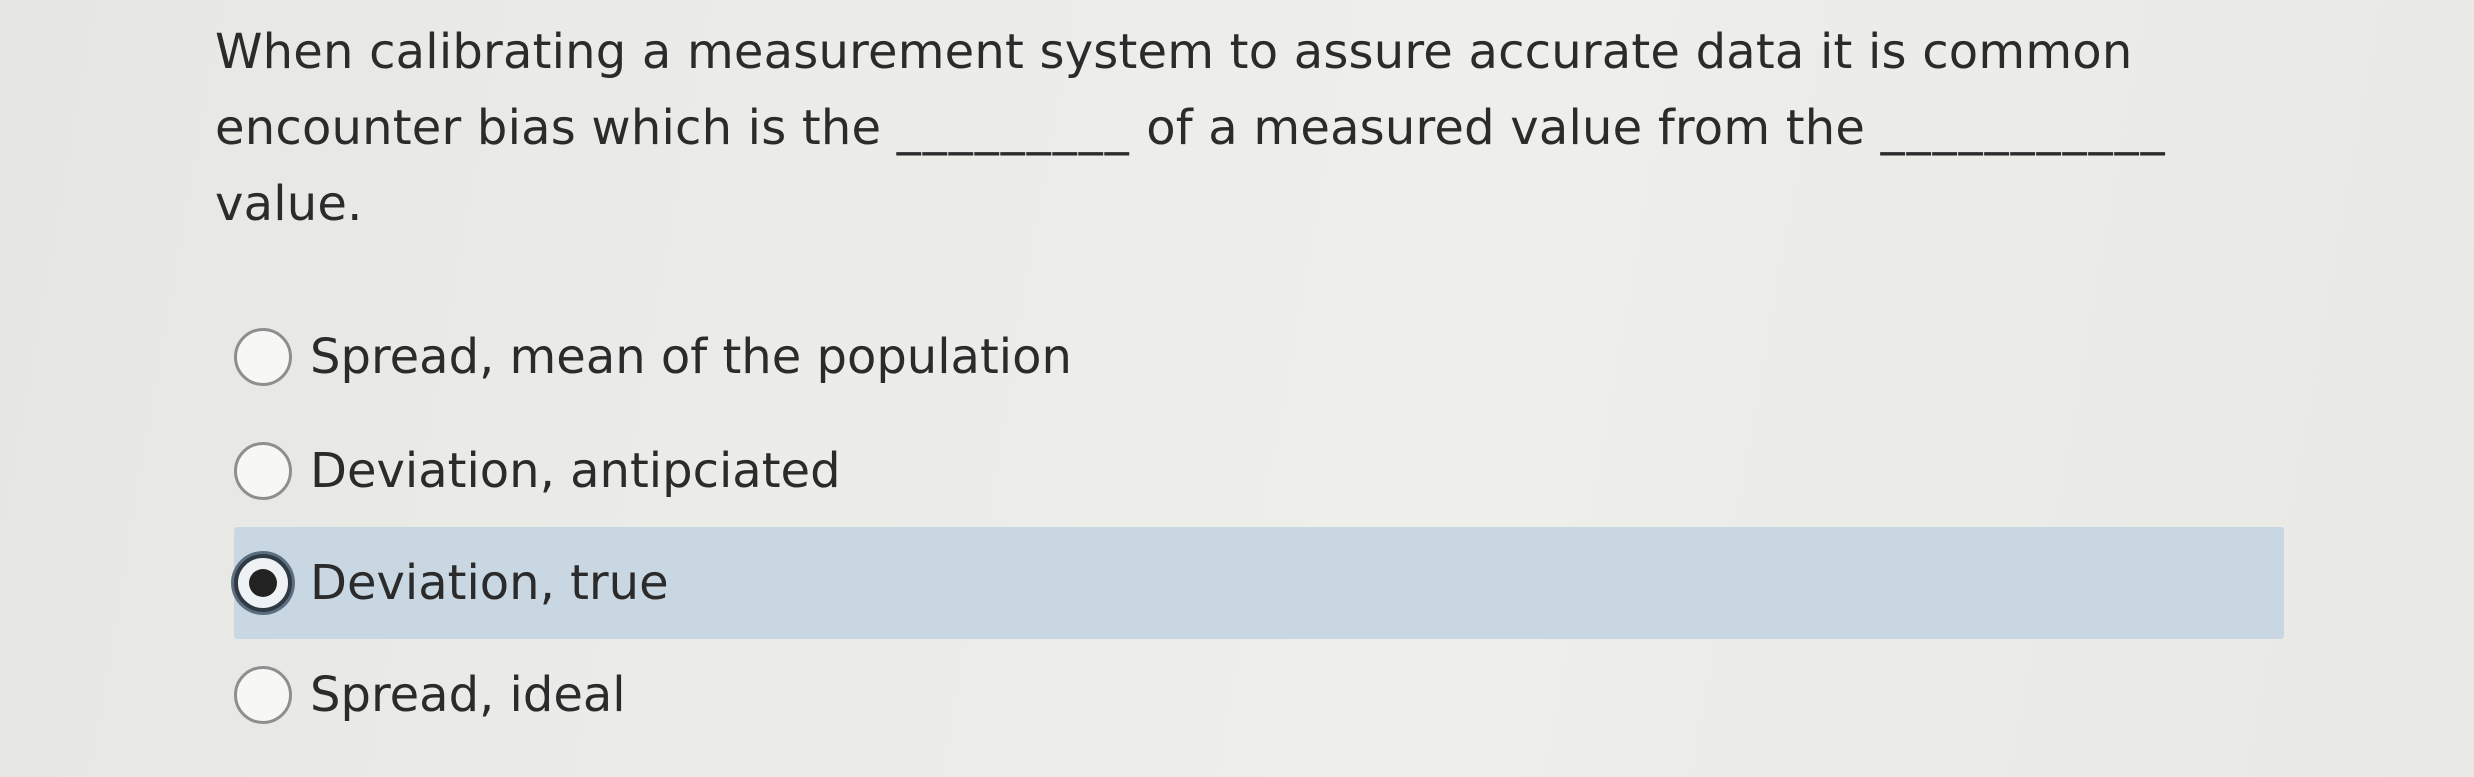 The image size is (2474, 777). What do you see at coordinates (1013, 128) in the screenshot?
I see `blank-1: _________` at bounding box center [1013, 128].